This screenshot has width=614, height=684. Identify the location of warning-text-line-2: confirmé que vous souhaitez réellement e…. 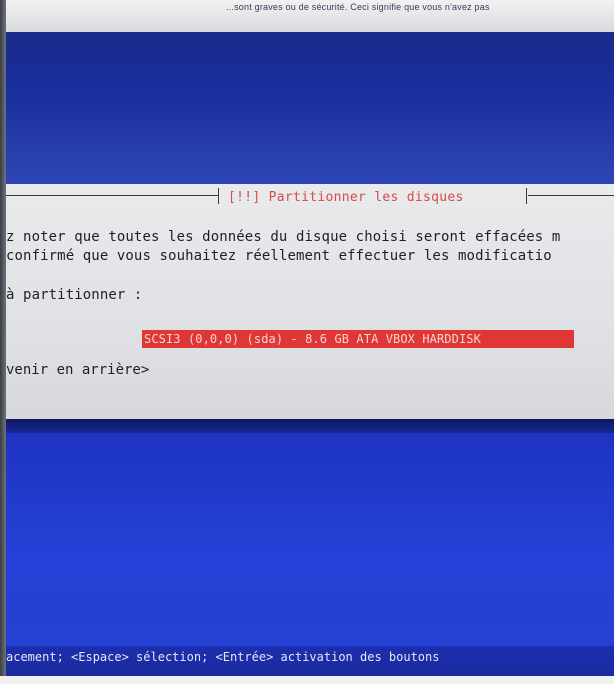
(279, 256).